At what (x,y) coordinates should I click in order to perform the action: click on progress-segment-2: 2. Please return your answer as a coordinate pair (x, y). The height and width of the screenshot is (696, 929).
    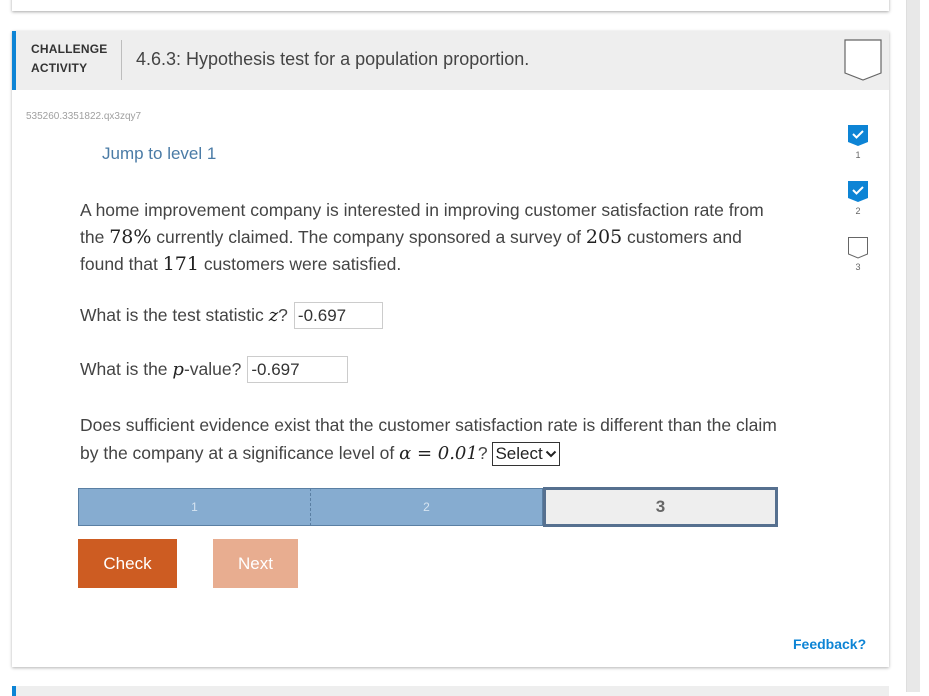
    Looking at the image, I should click on (427, 507).